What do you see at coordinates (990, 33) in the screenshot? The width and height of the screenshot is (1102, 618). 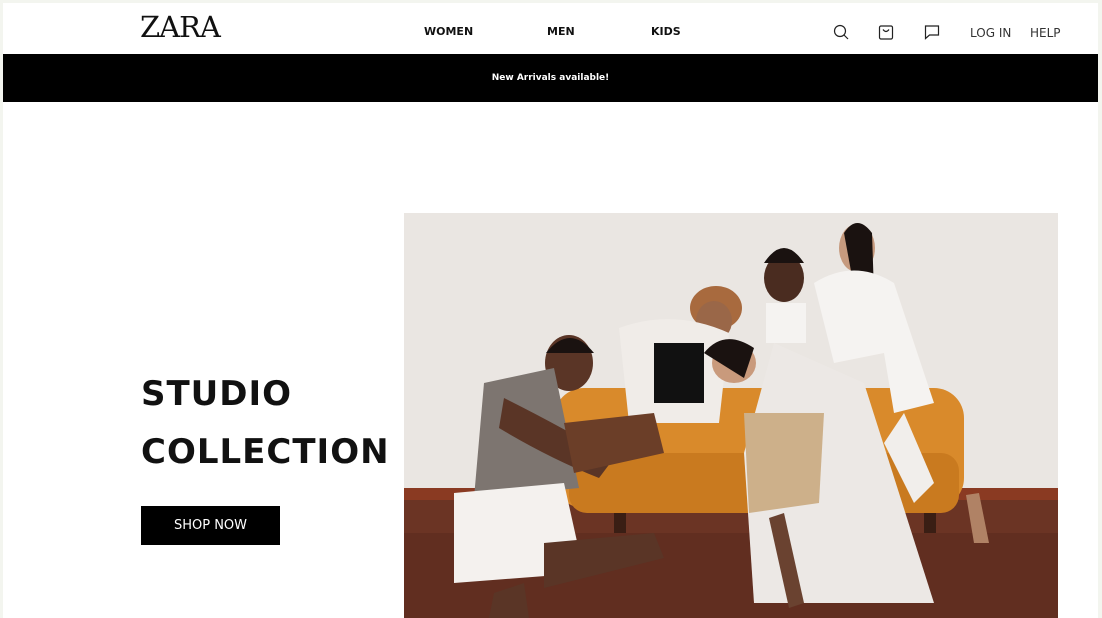 I see `login-link: LOG IN` at bounding box center [990, 33].